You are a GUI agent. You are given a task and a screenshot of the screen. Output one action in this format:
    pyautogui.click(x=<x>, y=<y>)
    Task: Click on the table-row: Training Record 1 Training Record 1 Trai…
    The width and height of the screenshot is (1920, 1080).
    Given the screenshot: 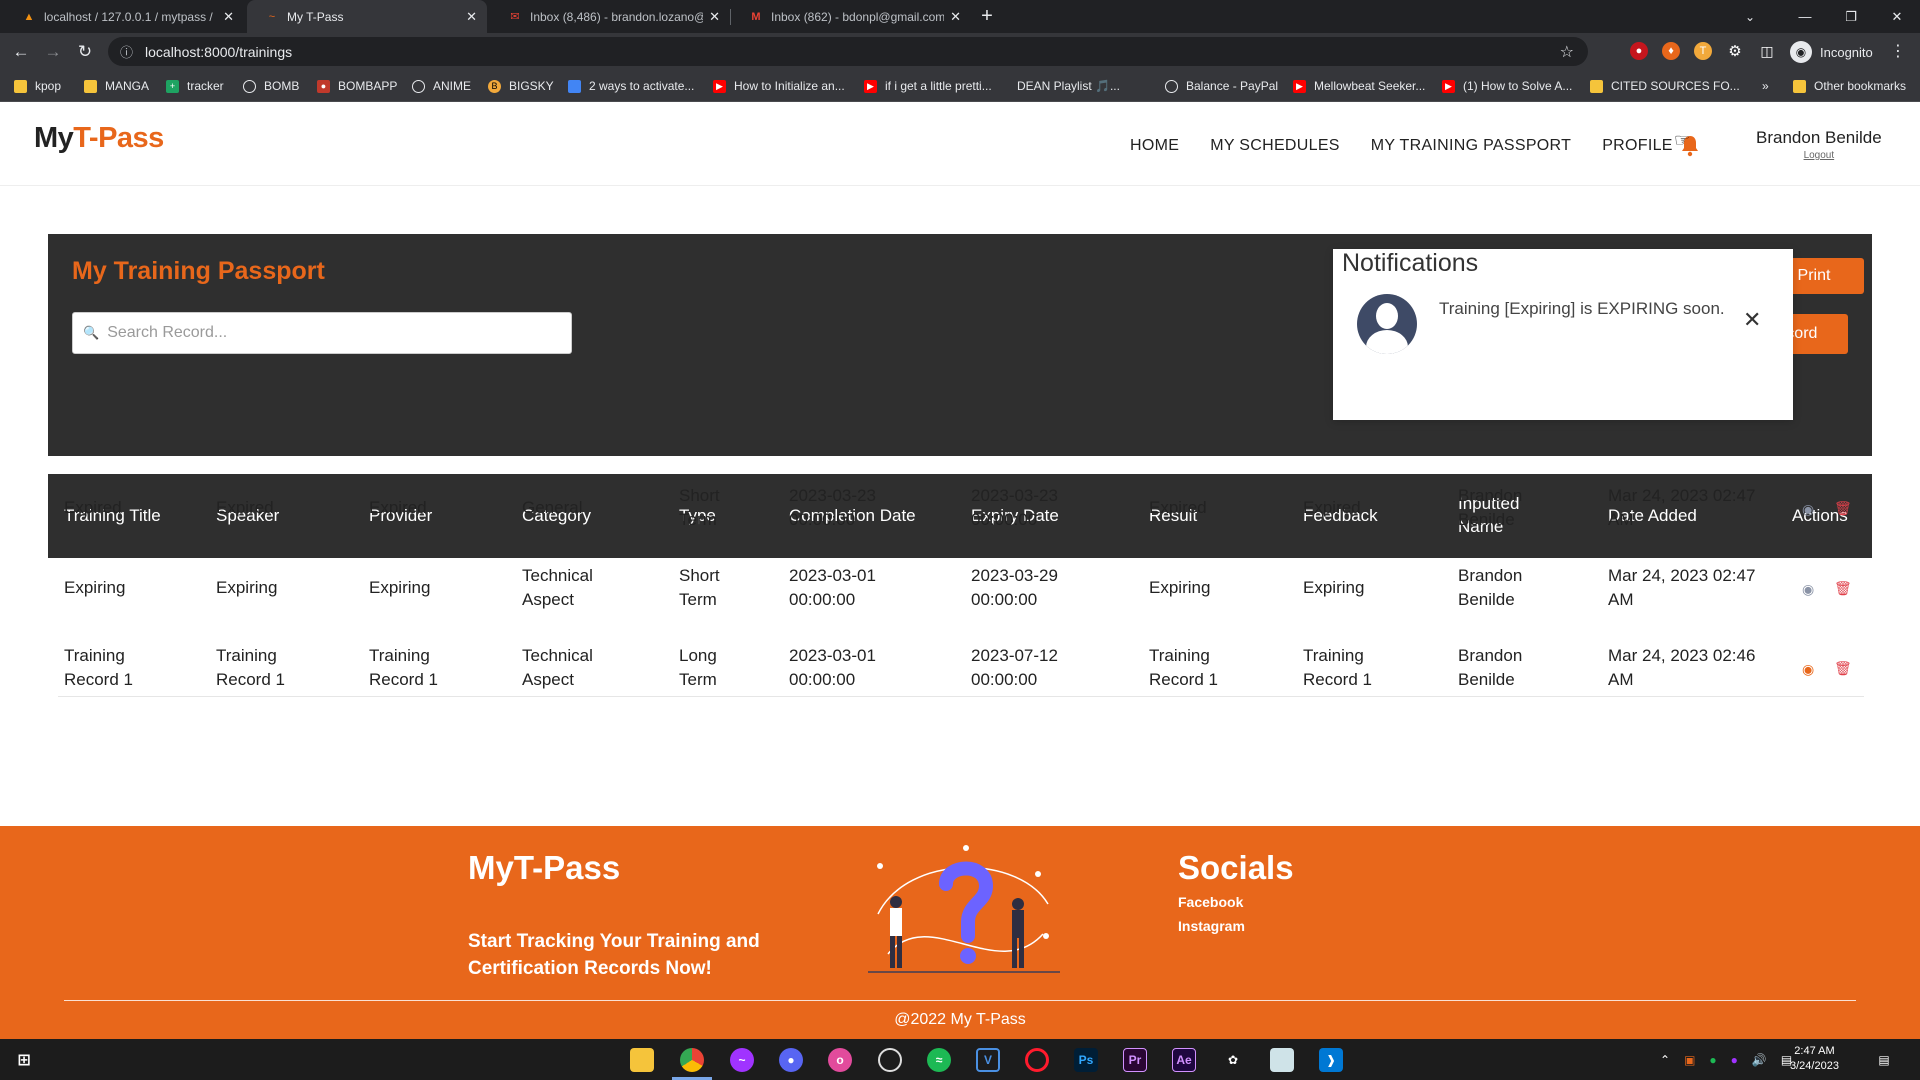 What is the action you would take?
    pyautogui.click(x=964, y=672)
    